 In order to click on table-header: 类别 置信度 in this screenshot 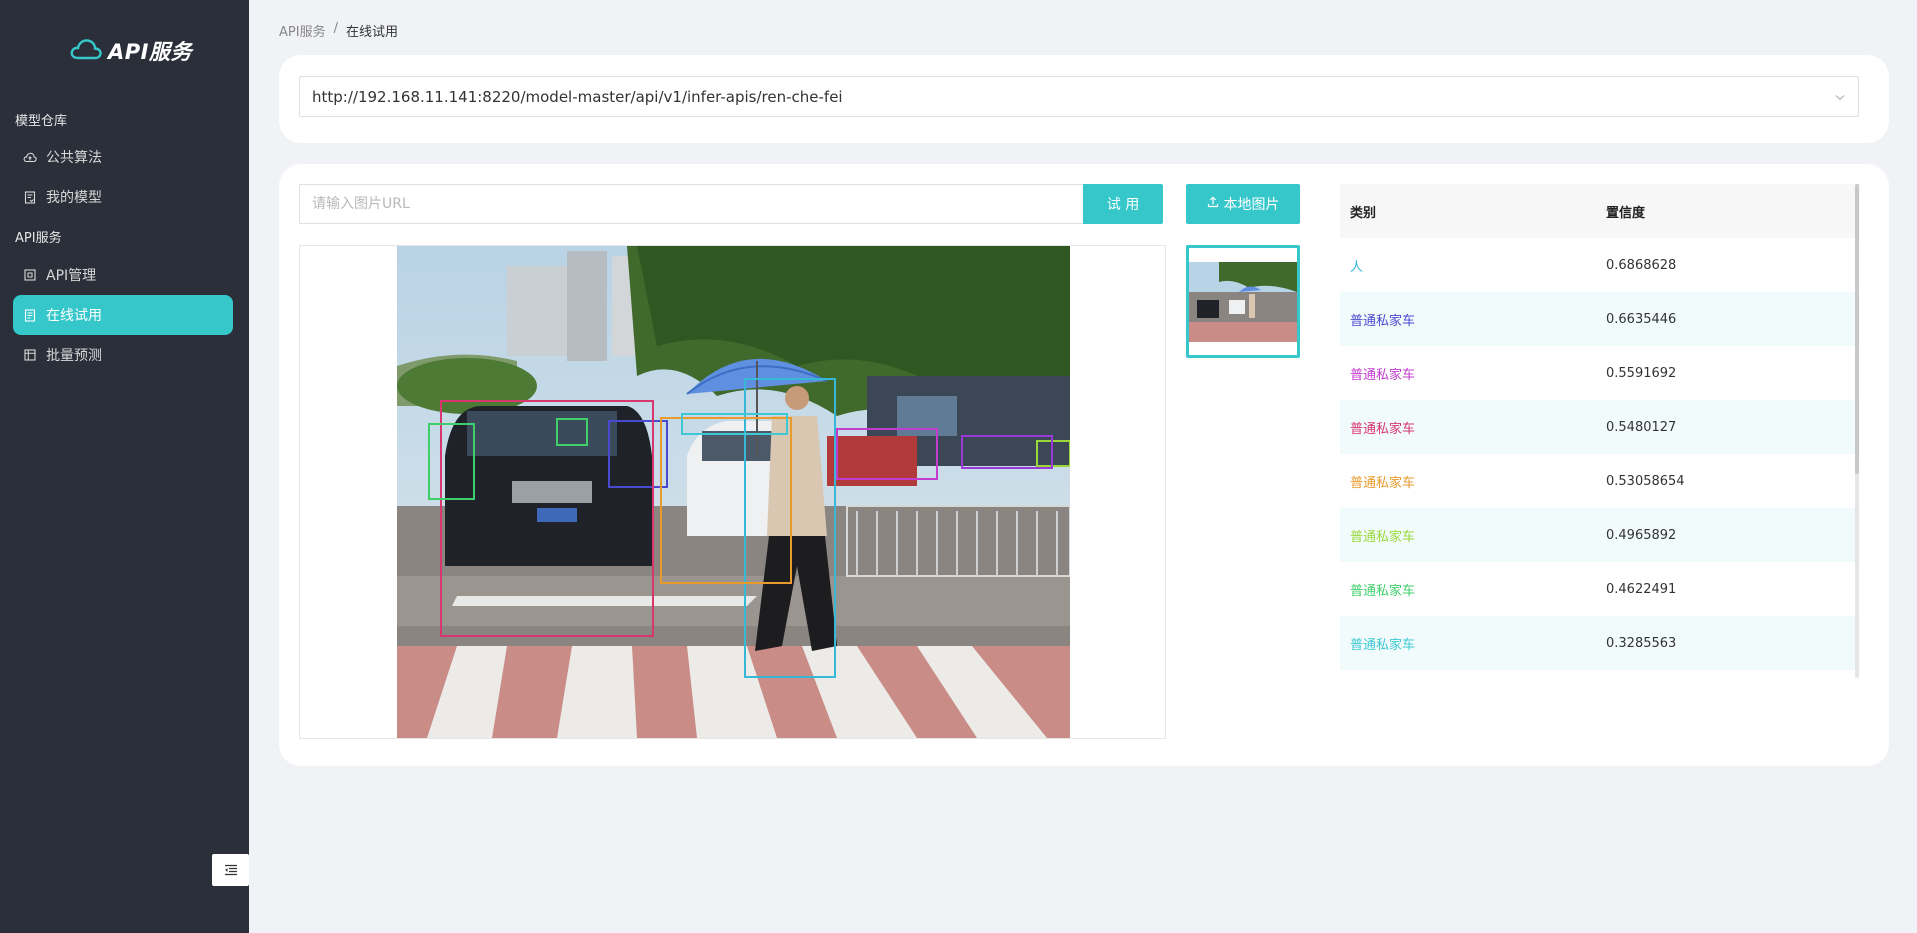, I will do `click(1600, 211)`.